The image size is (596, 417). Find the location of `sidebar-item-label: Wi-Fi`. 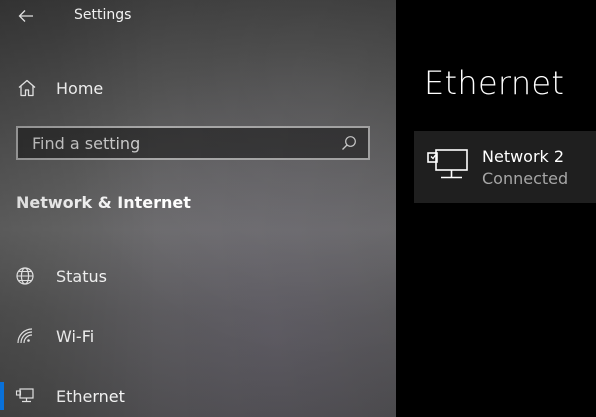

sidebar-item-label: Wi-Fi is located at coordinates (75, 336).